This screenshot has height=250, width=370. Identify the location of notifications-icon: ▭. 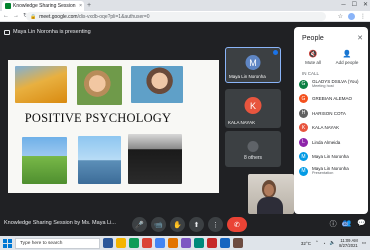
(364, 243).